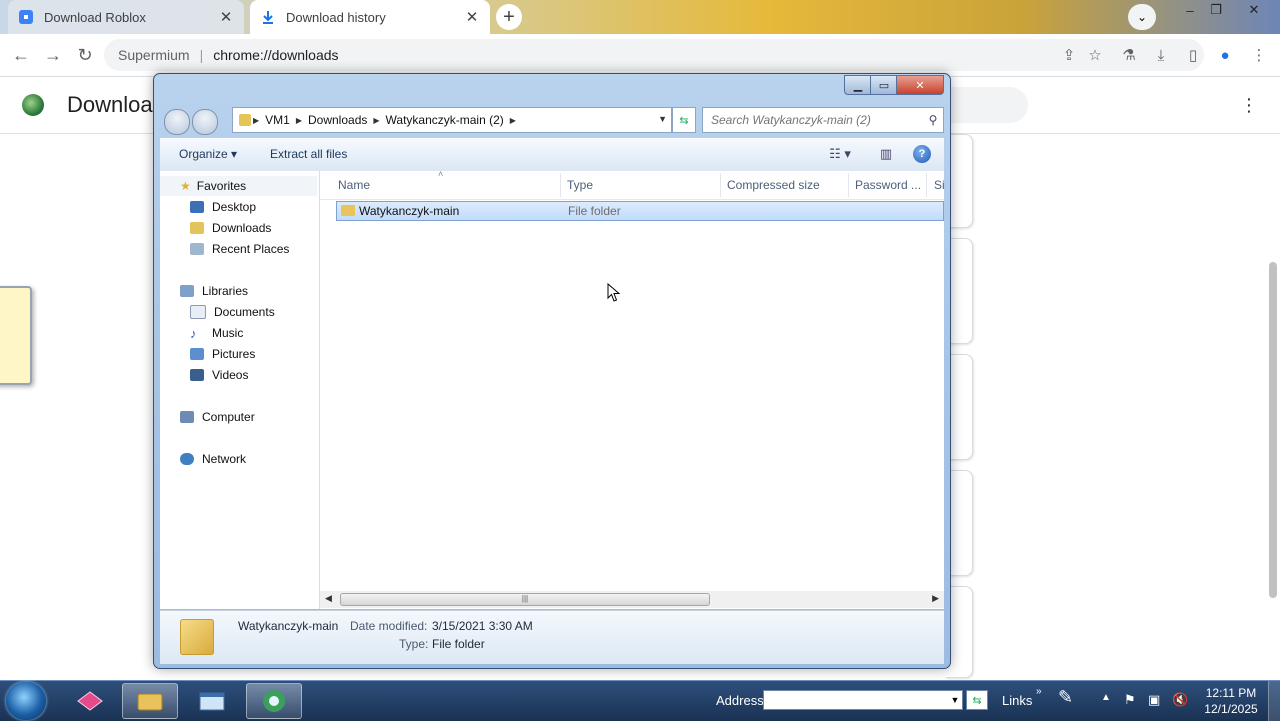 This screenshot has width=1280, height=721. I want to click on horizontal-scrollbar: ◀ ||| ▶, so click(632, 599).